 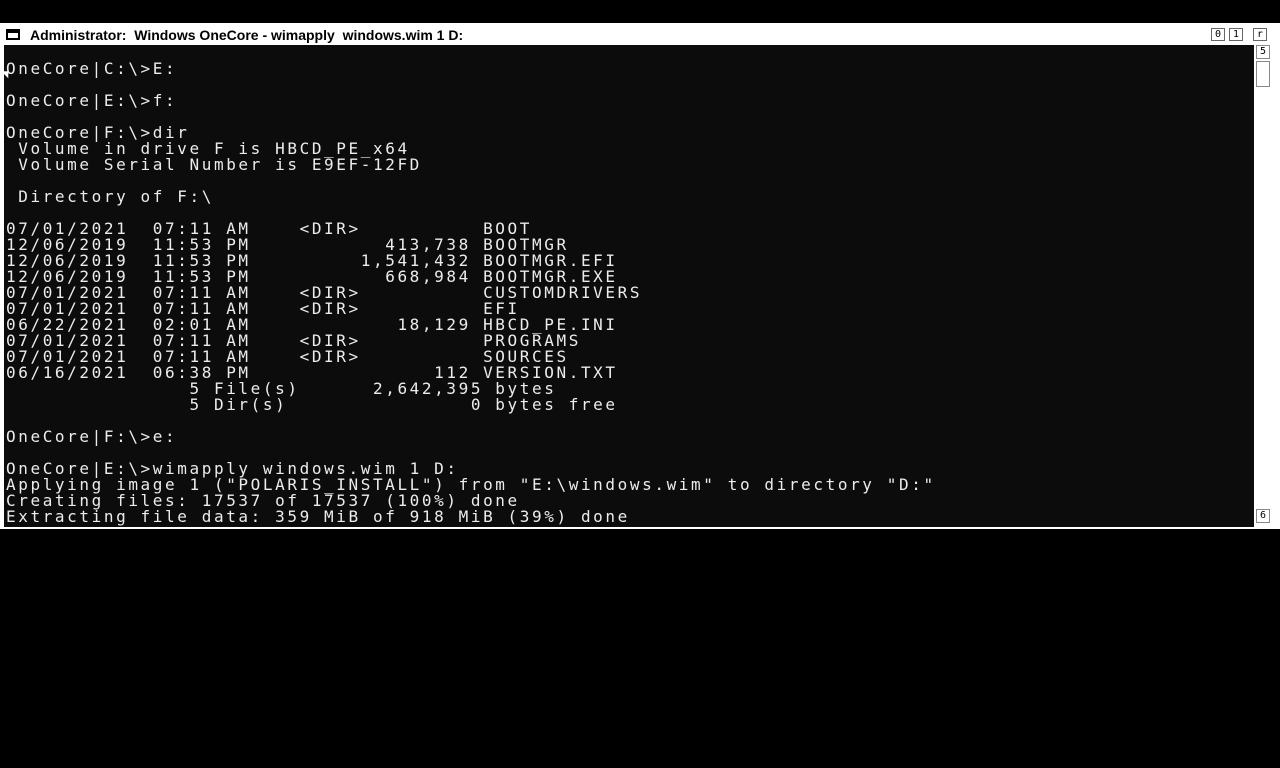 What do you see at coordinates (1218, 34) in the screenshot?
I see `minimize-button: 0` at bounding box center [1218, 34].